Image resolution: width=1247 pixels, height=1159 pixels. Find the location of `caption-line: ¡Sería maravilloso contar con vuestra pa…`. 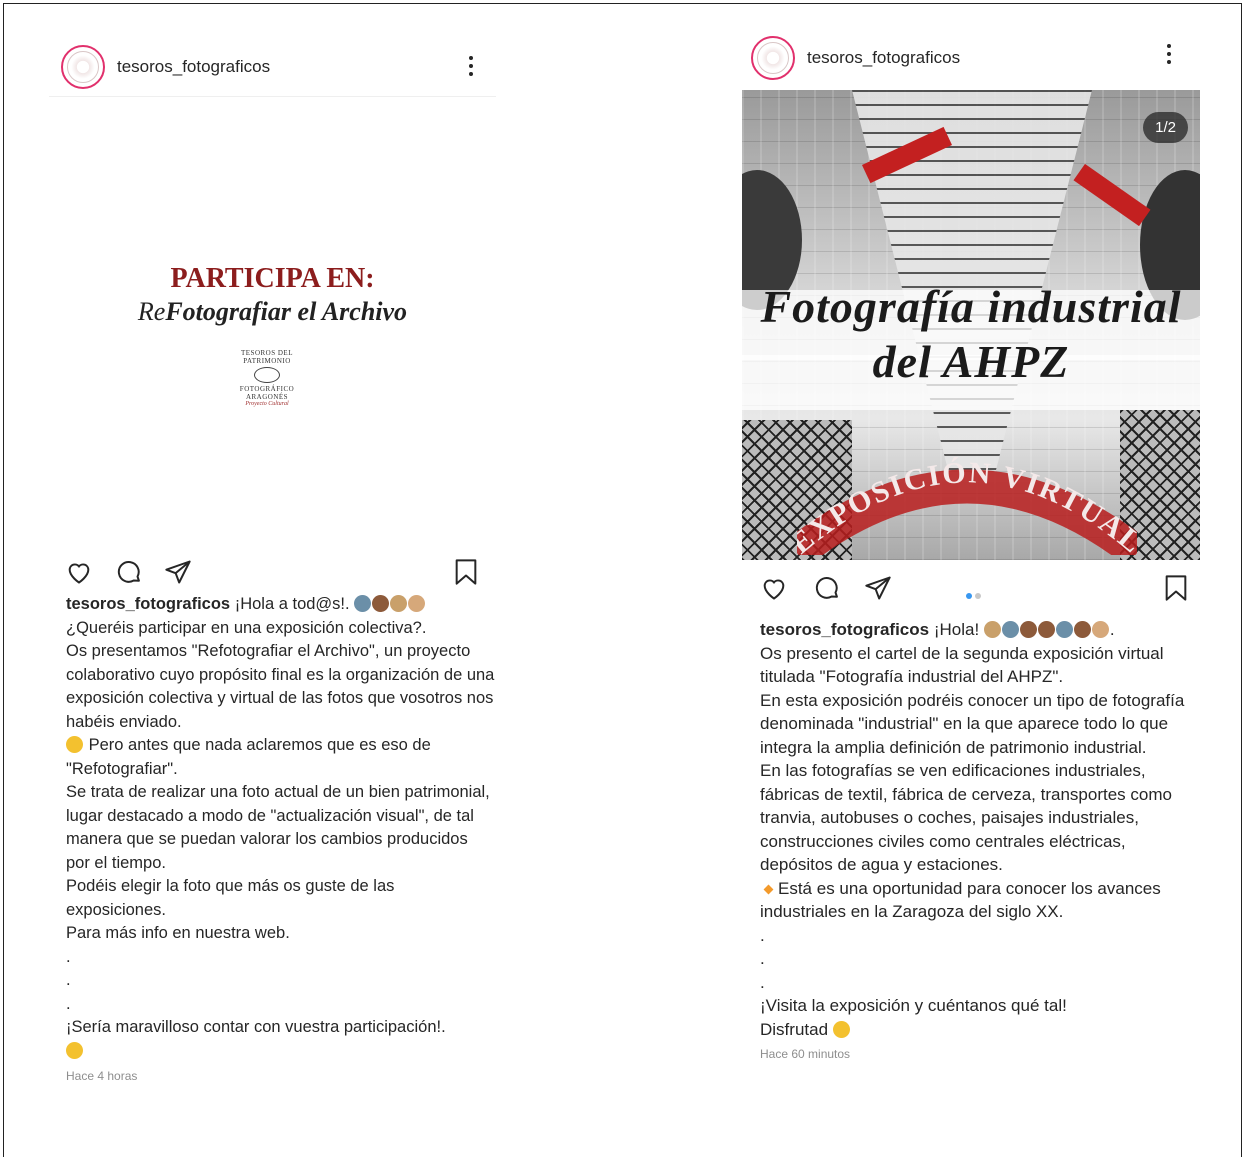

caption-line: ¡Sería maravilloso contar con vuestra pa… is located at coordinates (256, 1027).